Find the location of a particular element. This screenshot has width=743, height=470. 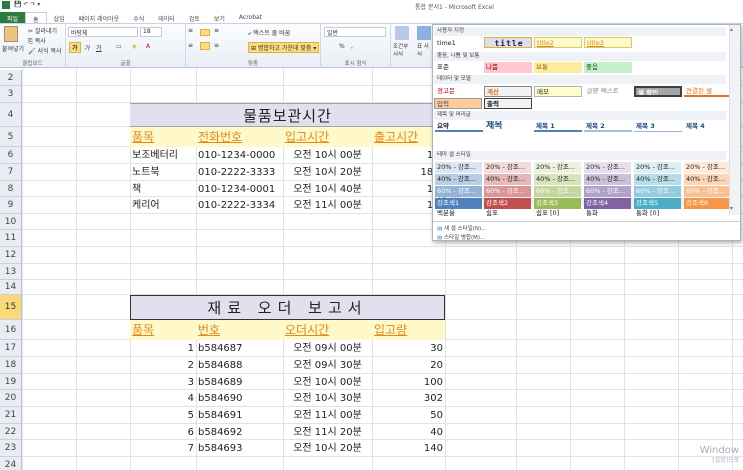

row-header: 22 is located at coordinates (11, 432).